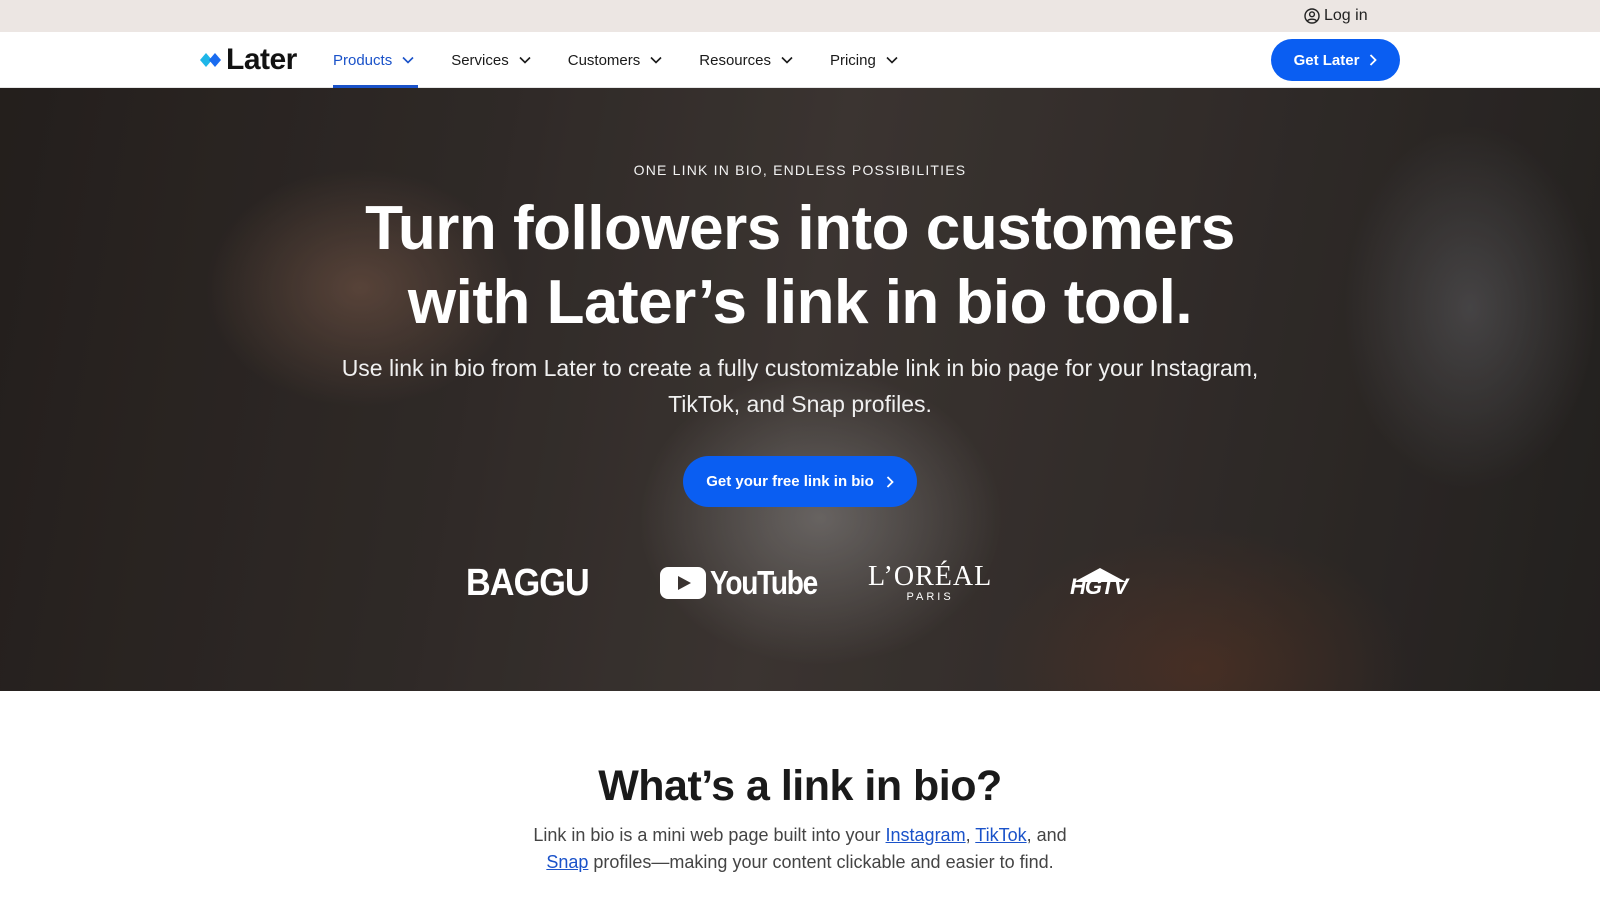 The image size is (1600, 900). I want to click on nav-item-pricing: Pricing, so click(864, 60).